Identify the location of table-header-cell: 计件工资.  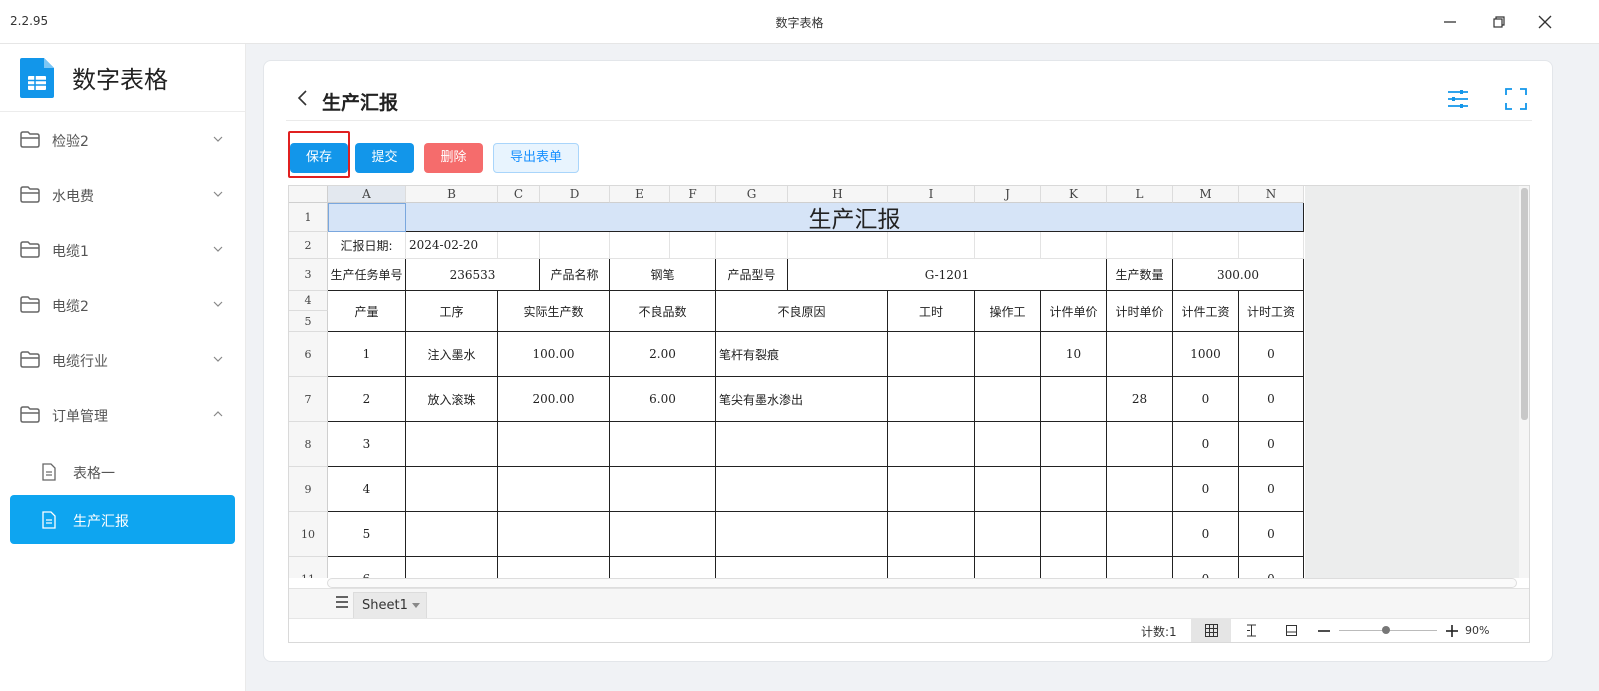
(1206, 311).